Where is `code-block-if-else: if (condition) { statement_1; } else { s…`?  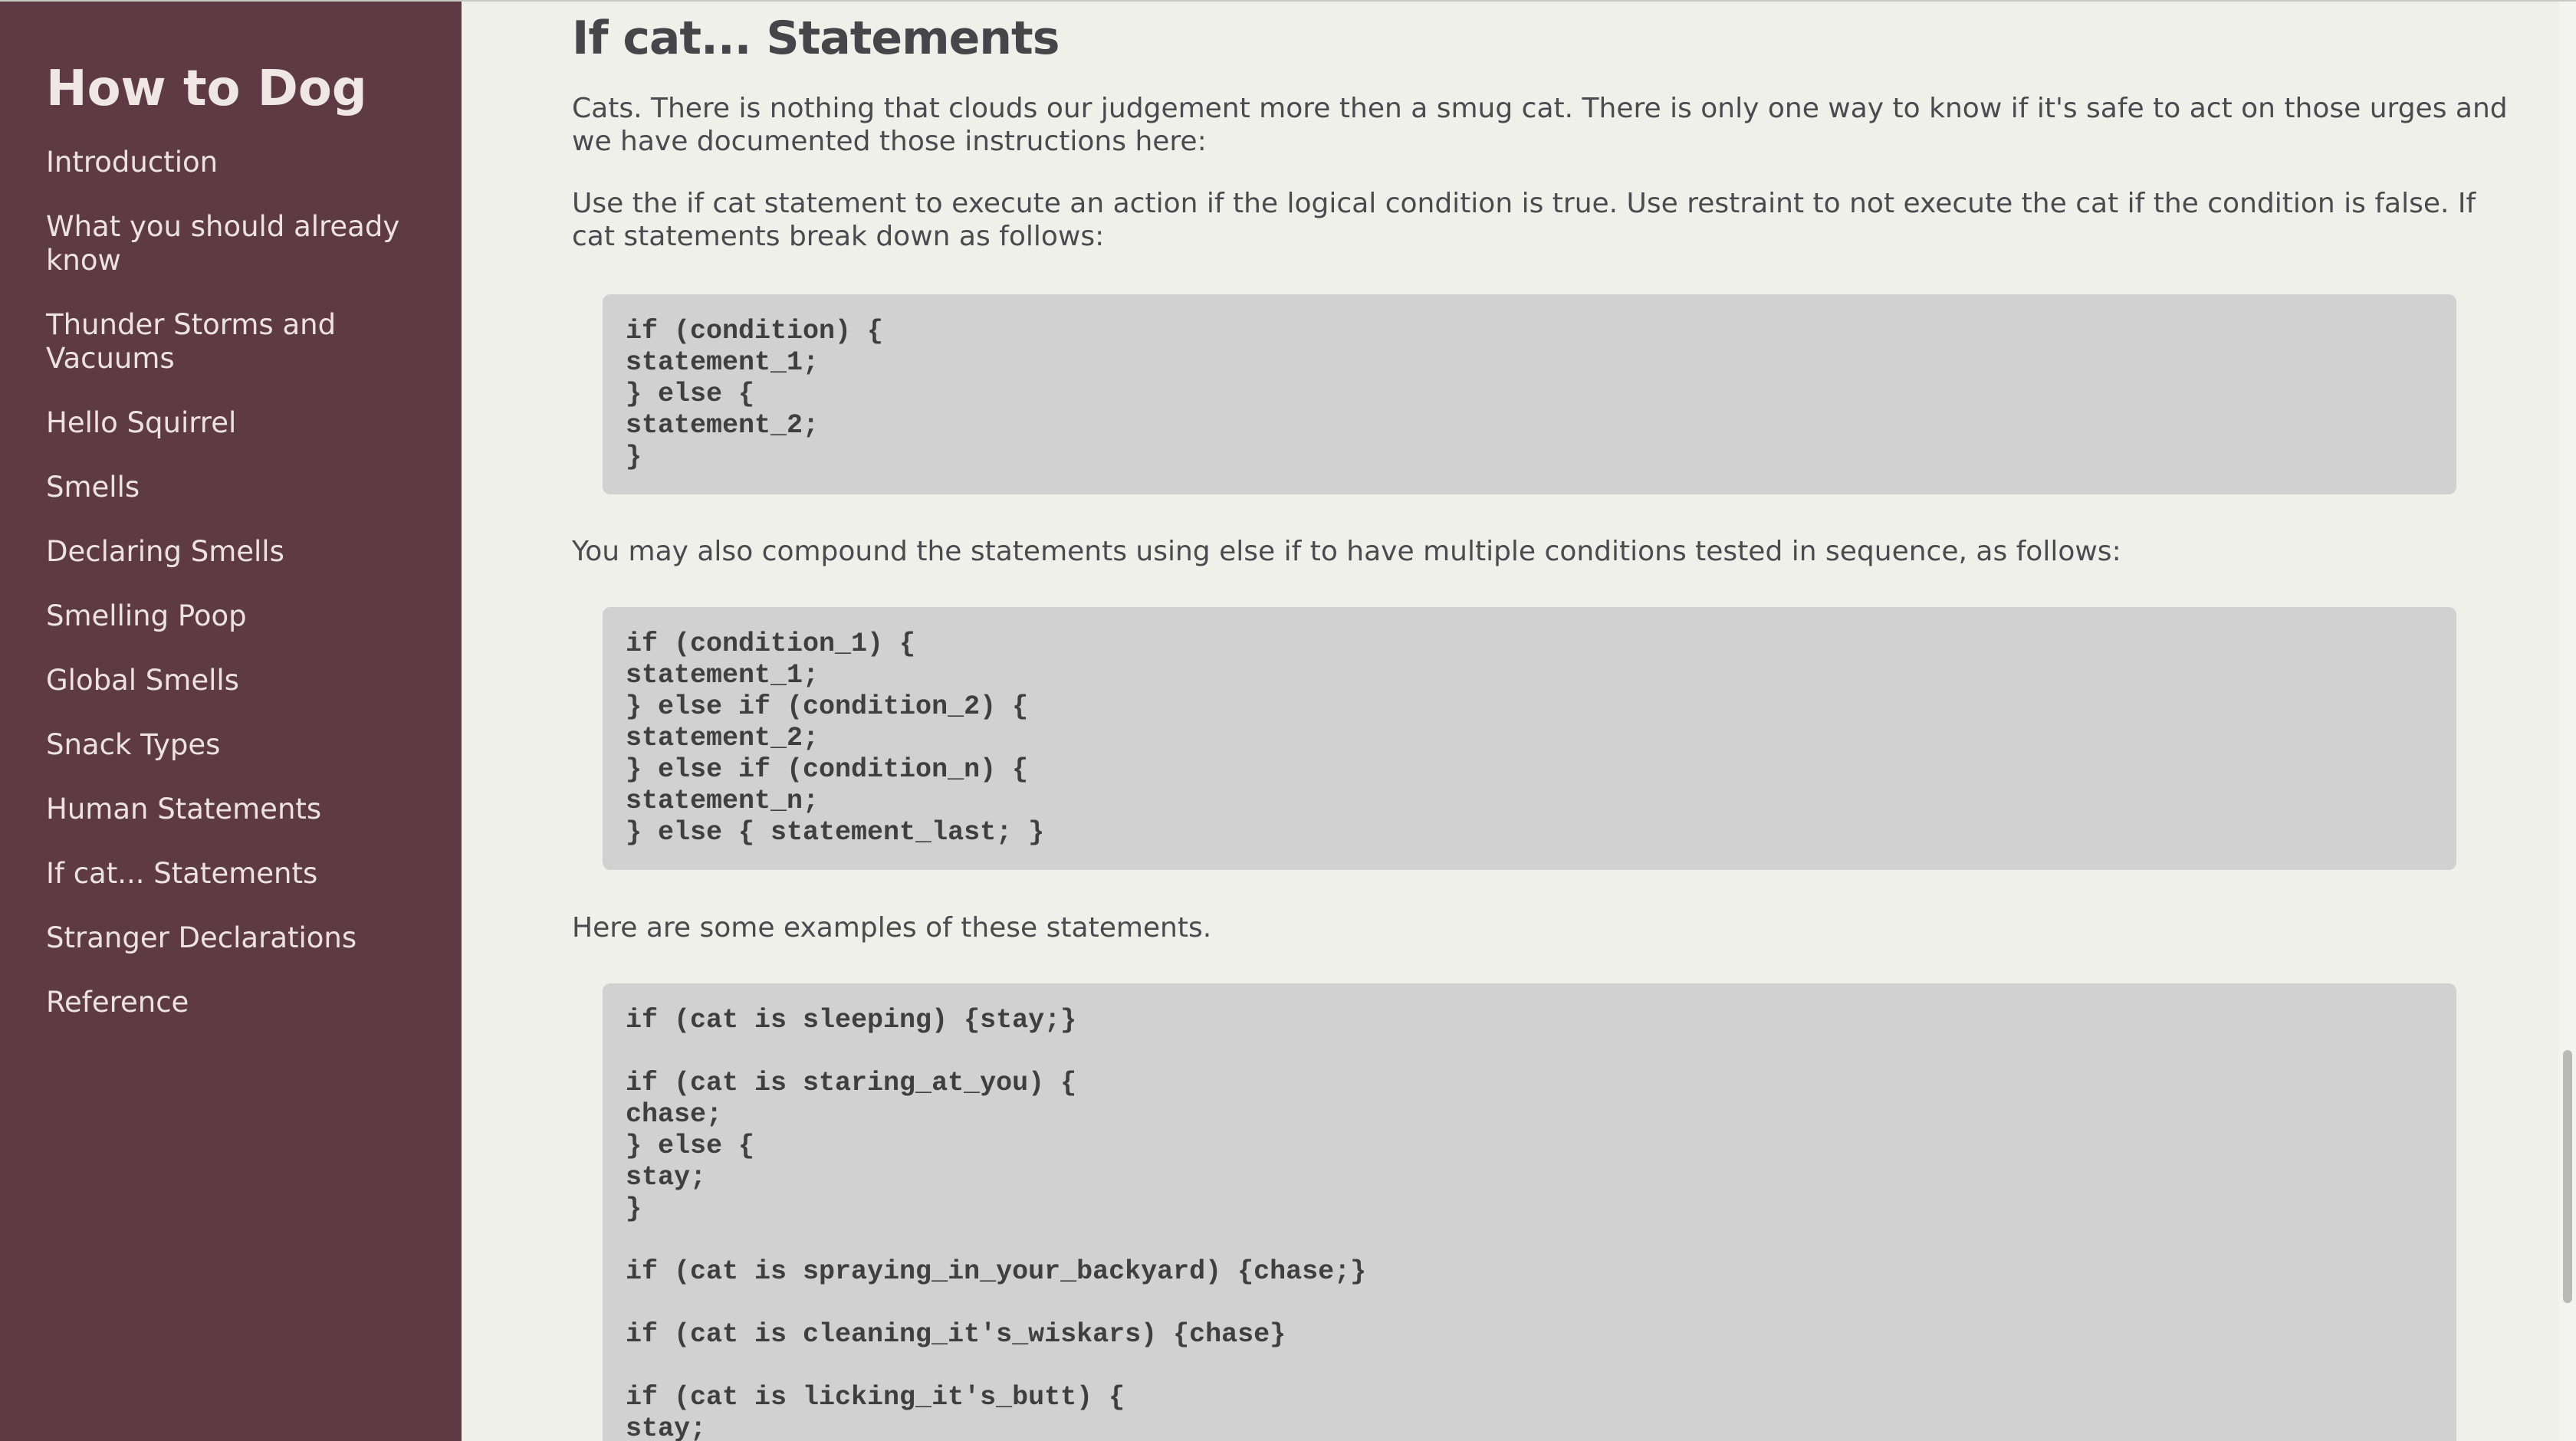 code-block-if-else: if (condition) { statement_1; } else { s… is located at coordinates (1529, 394).